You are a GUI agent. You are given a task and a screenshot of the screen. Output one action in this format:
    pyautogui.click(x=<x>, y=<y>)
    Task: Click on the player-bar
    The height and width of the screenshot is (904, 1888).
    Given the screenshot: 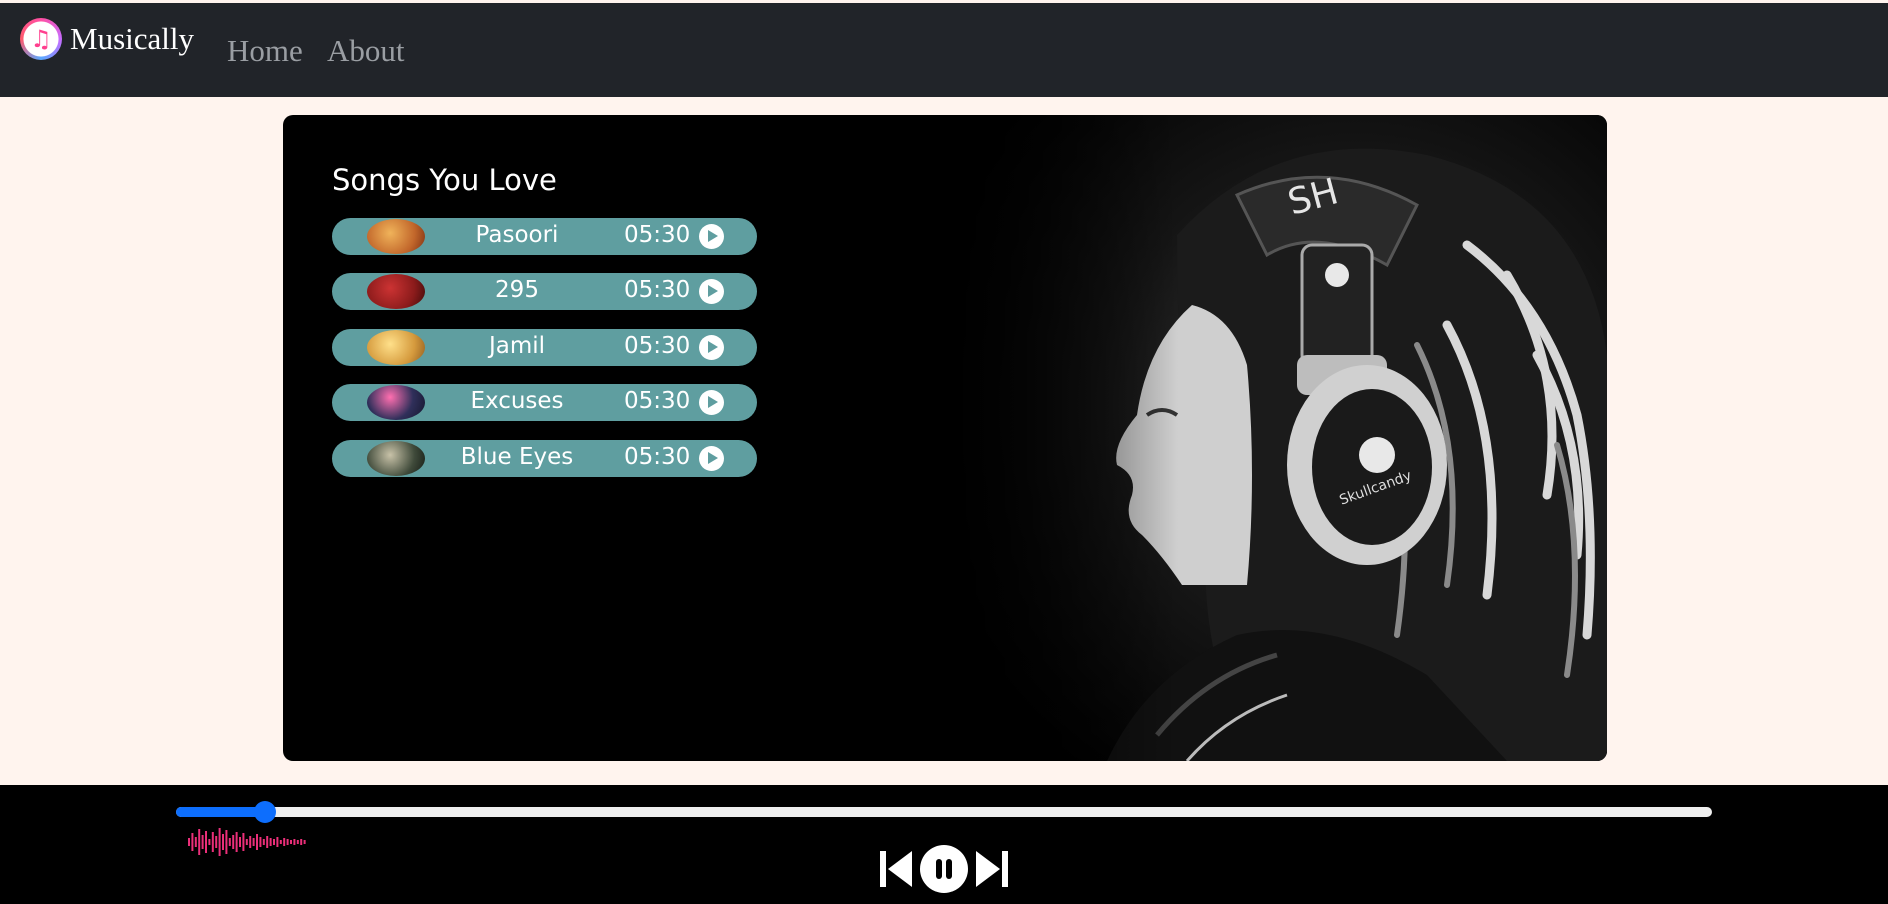 What is the action you would take?
    pyautogui.click(x=944, y=844)
    